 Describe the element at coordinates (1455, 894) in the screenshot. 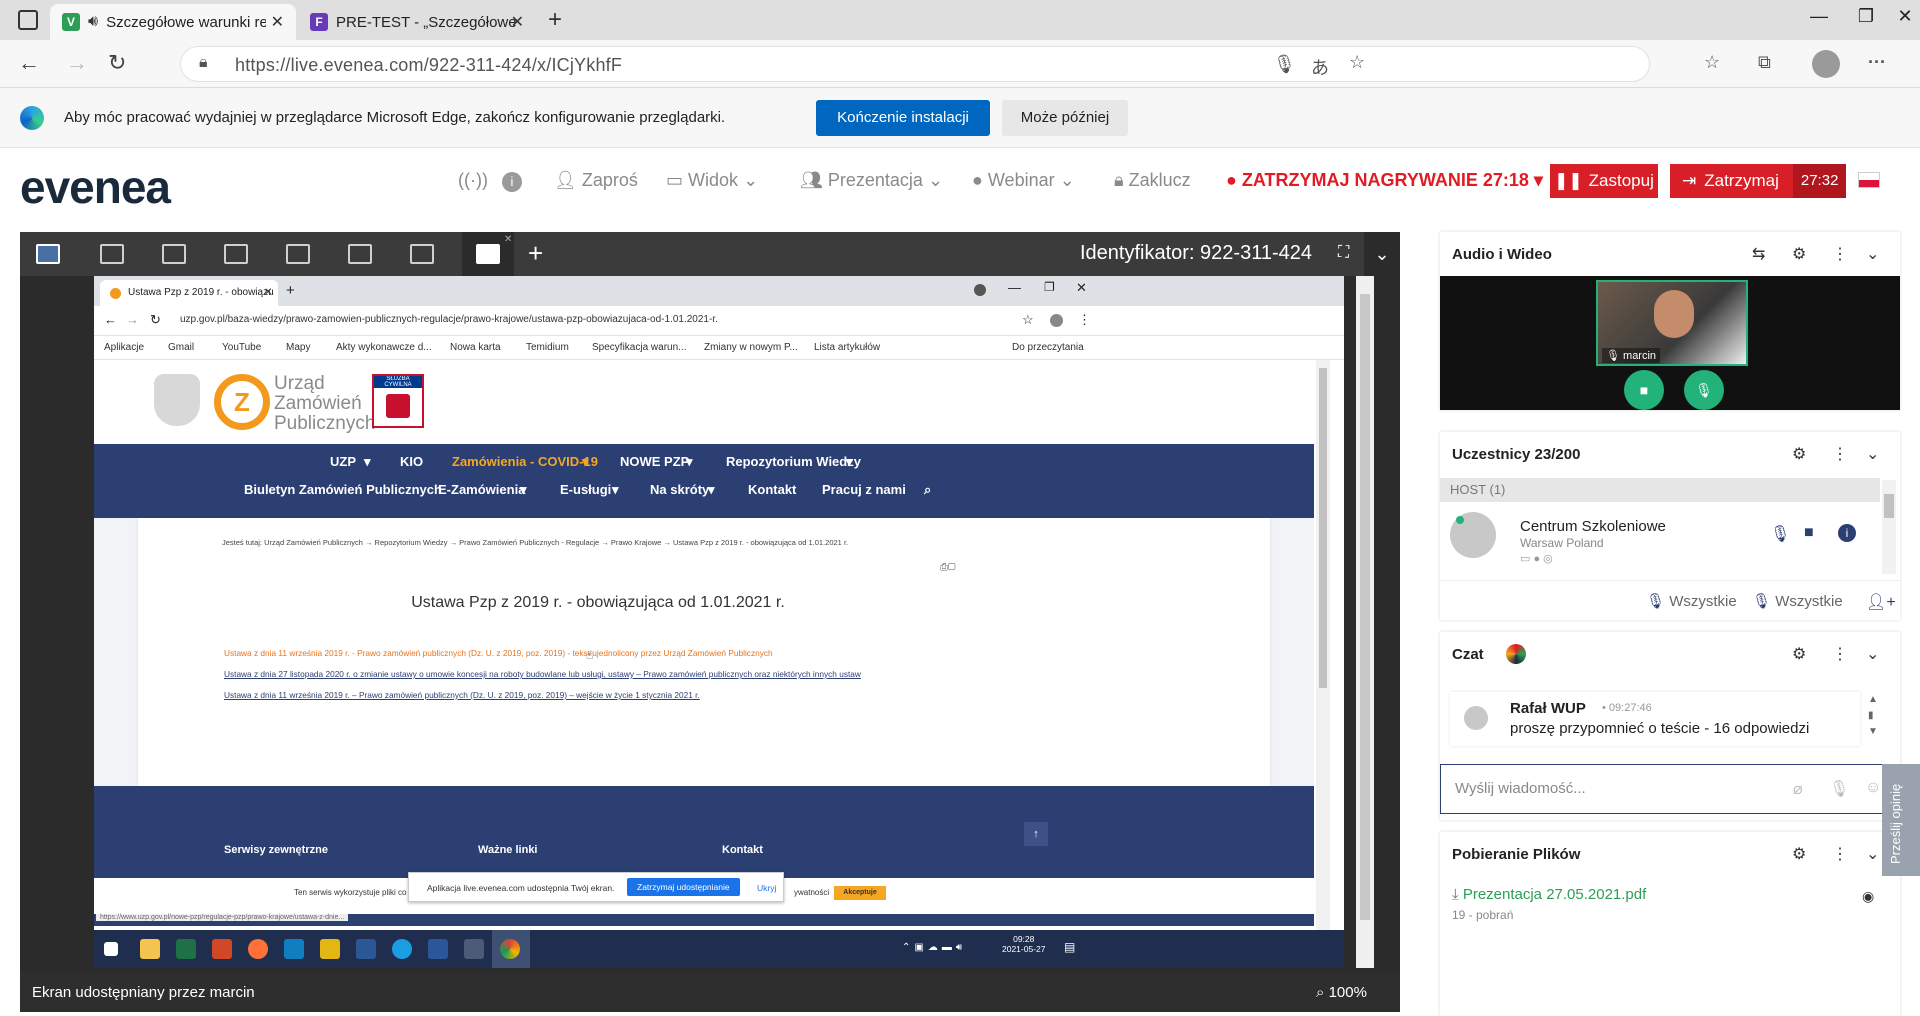

I see `download-icon: ⤓` at that location.